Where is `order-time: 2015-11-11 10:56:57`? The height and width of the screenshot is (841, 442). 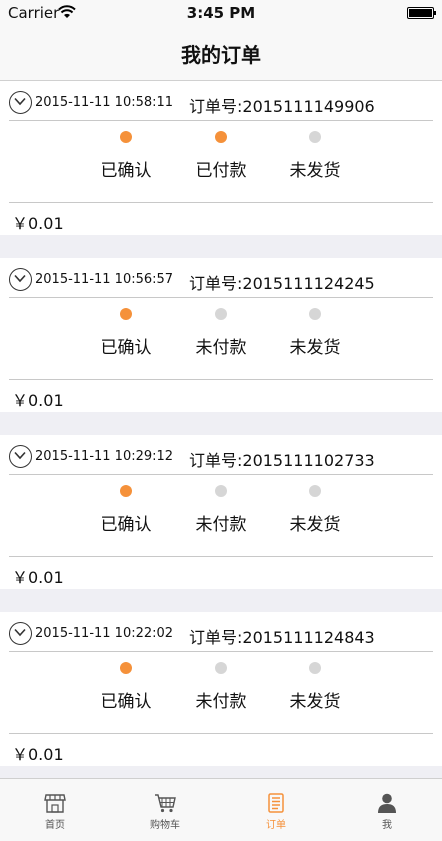
order-time: 2015-11-11 10:56:57 is located at coordinates (104, 279).